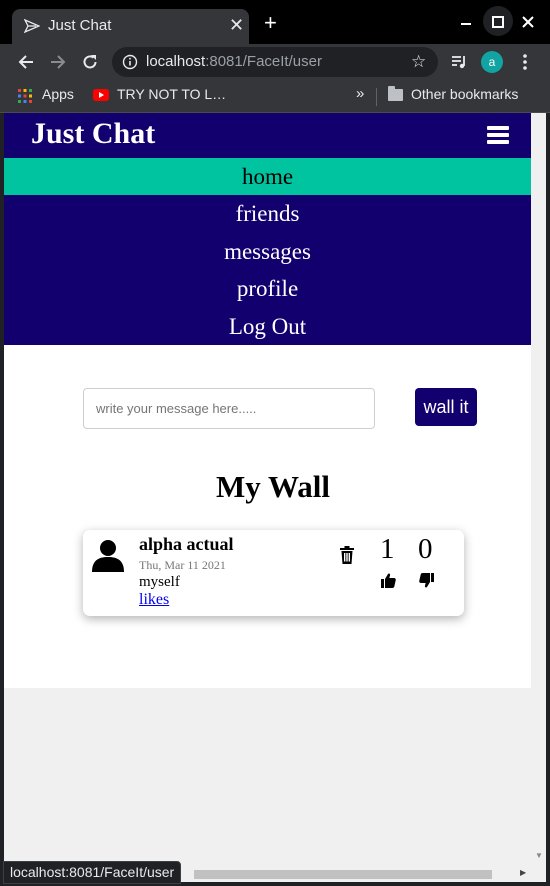 This screenshot has height=886, width=550. Describe the element at coordinates (182, 565) in the screenshot. I see `post-date: Thu, Mar 11 2021` at that location.